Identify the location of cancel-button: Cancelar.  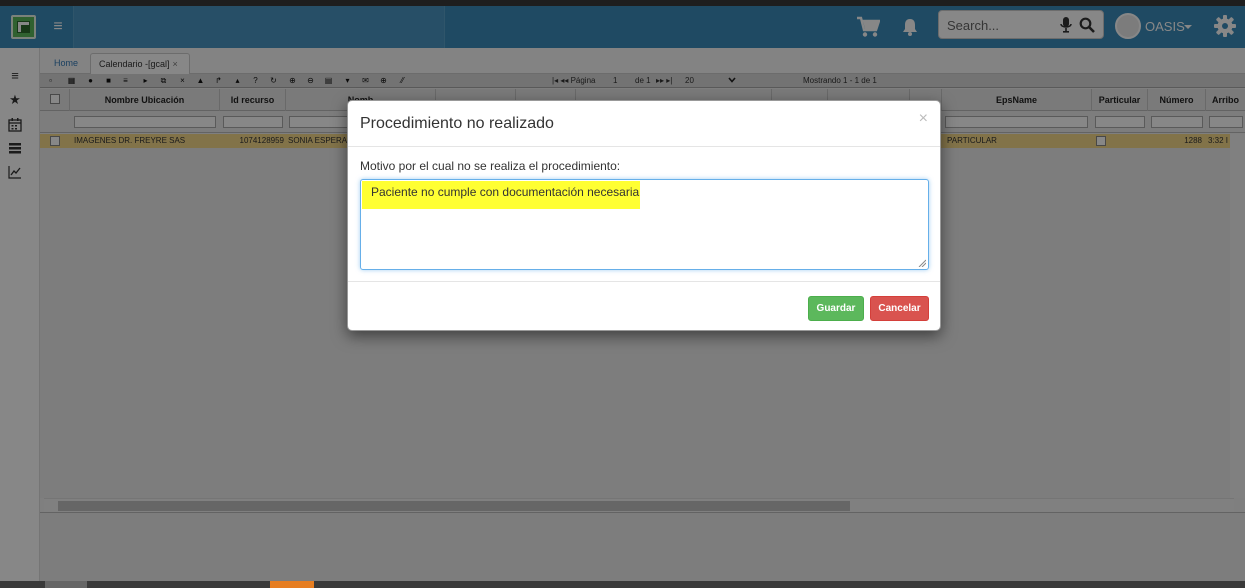
(899, 308).